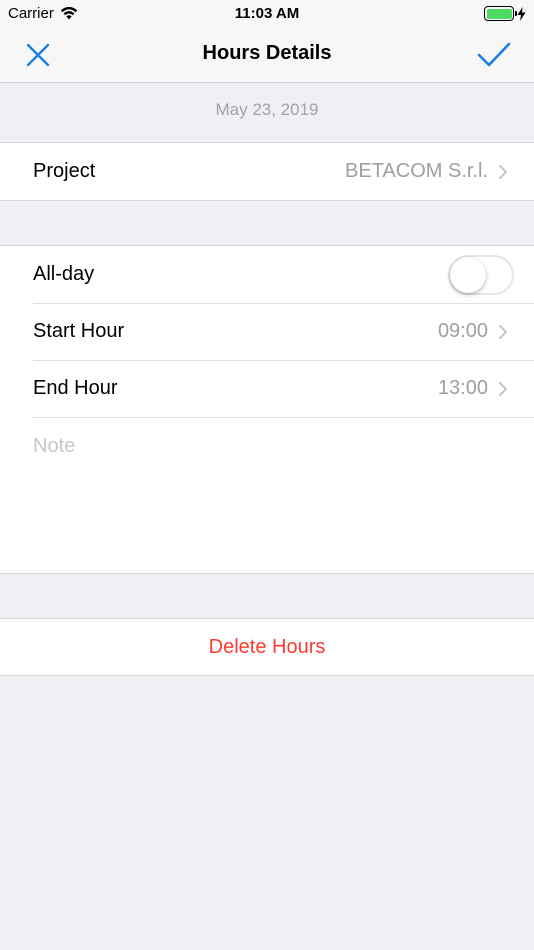  What do you see at coordinates (462, 388) in the screenshot?
I see `end-hour-value: 13:00` at bounding box center [462, 388].